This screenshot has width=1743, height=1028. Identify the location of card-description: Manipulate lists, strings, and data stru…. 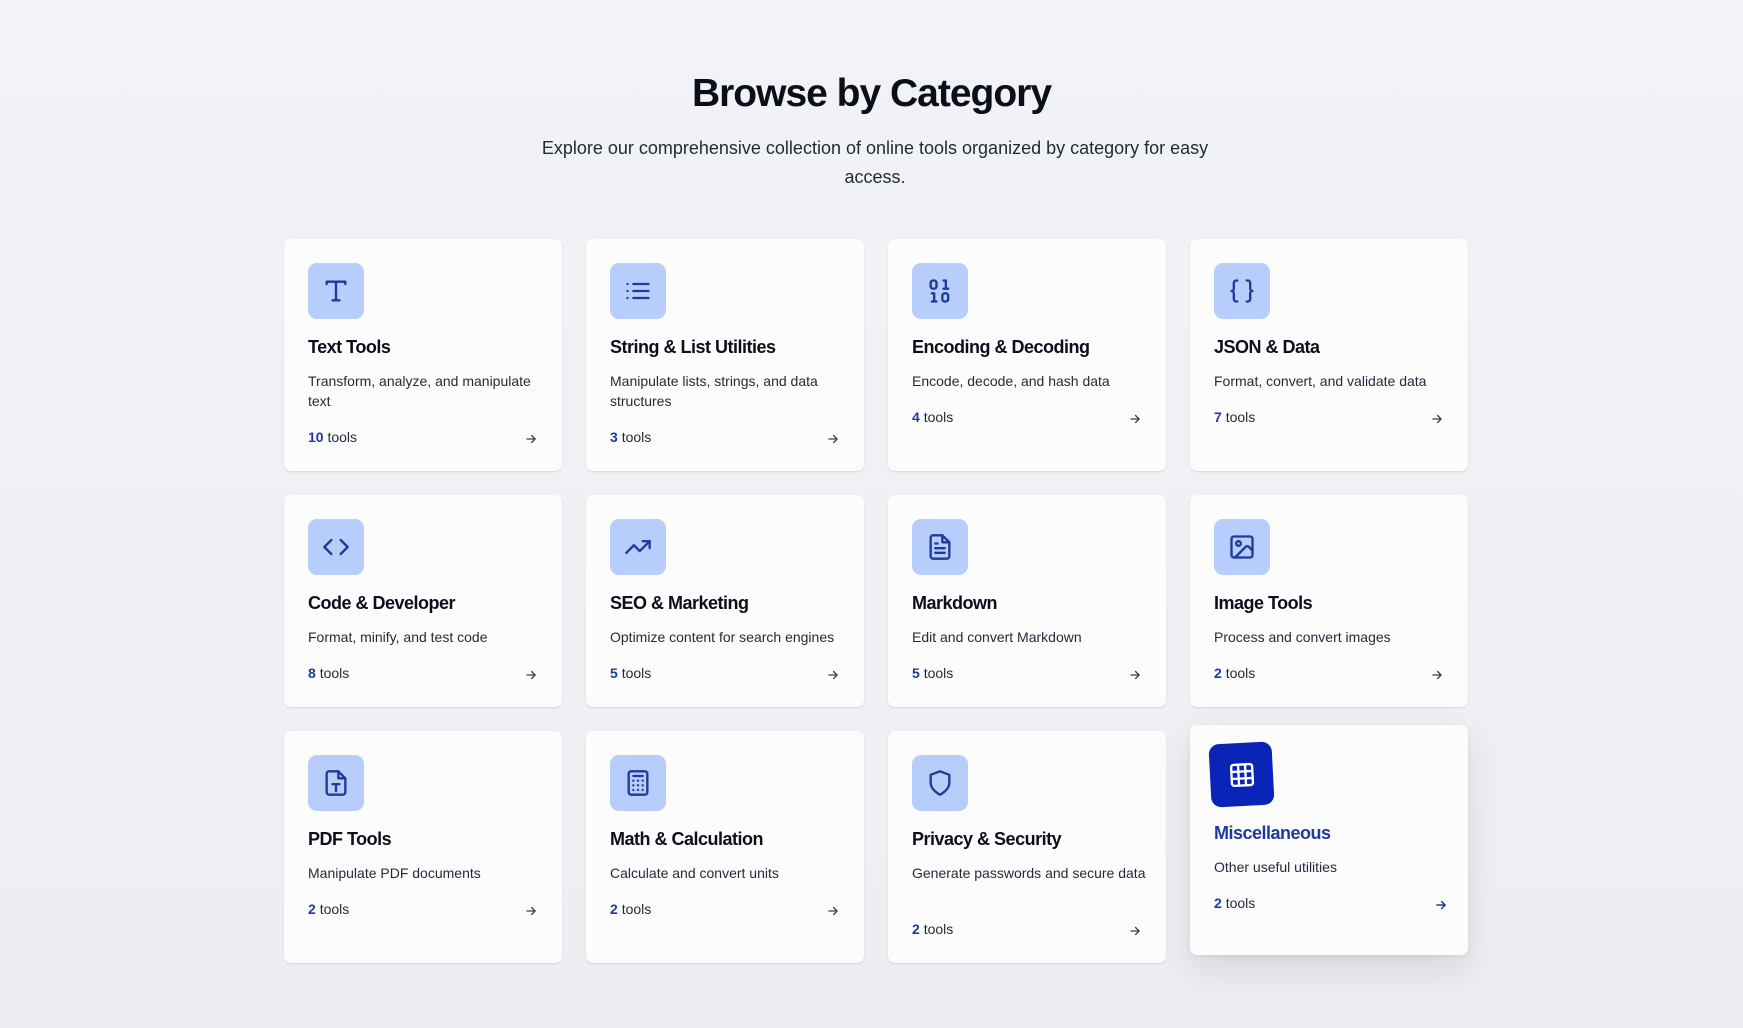
(714, 391).